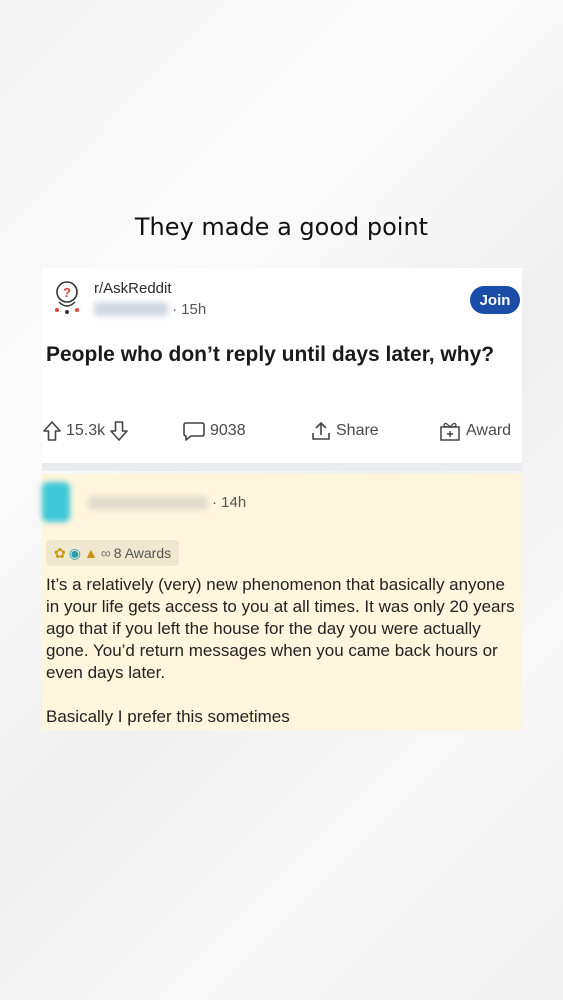  What do you see at coordinates (56, 502) in the screenshot?
I see `avatar` at bounding box center [56, 502].